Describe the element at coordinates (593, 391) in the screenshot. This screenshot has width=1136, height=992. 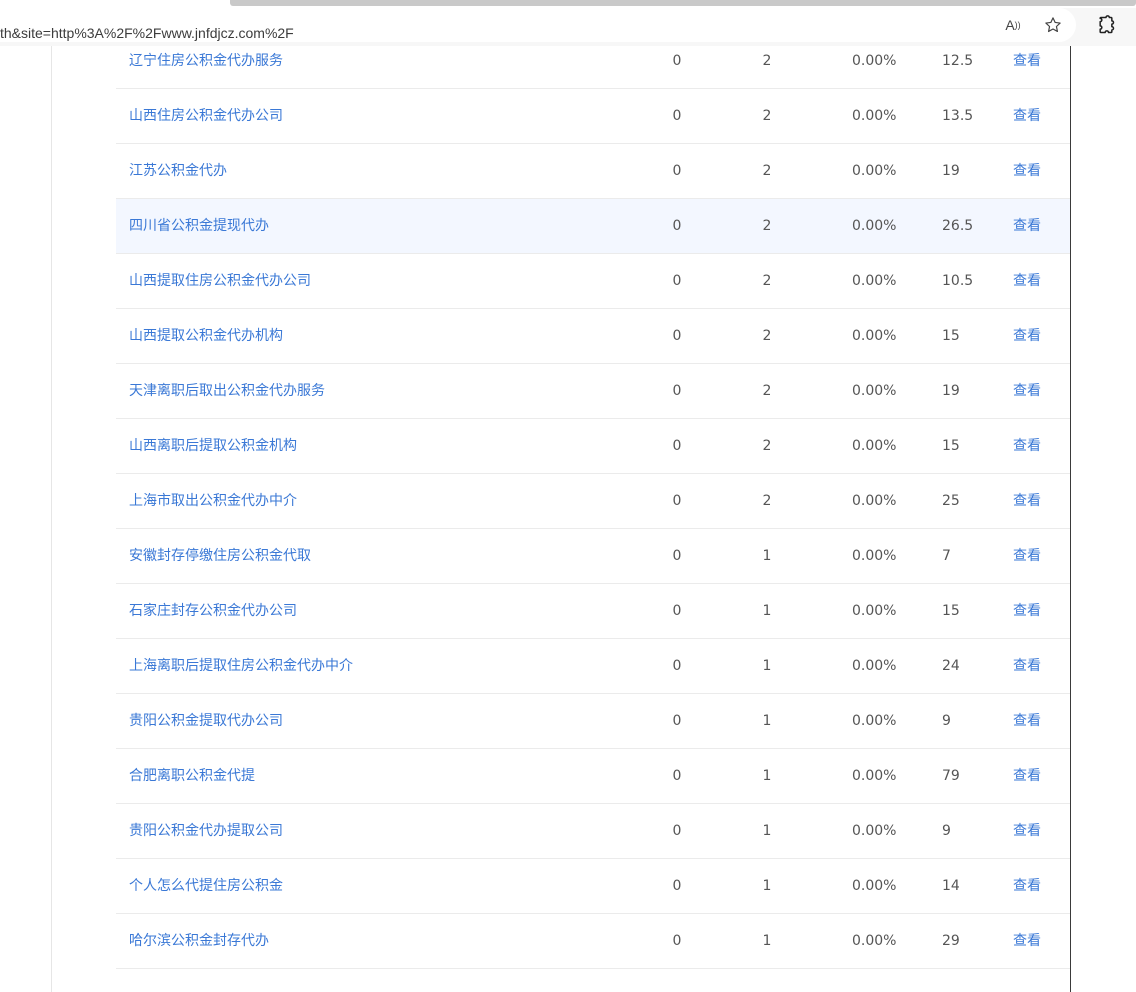
I see `table-row: 天津离职后取出公积金代办服务 0 2 0.00% 19 查看` at that location.